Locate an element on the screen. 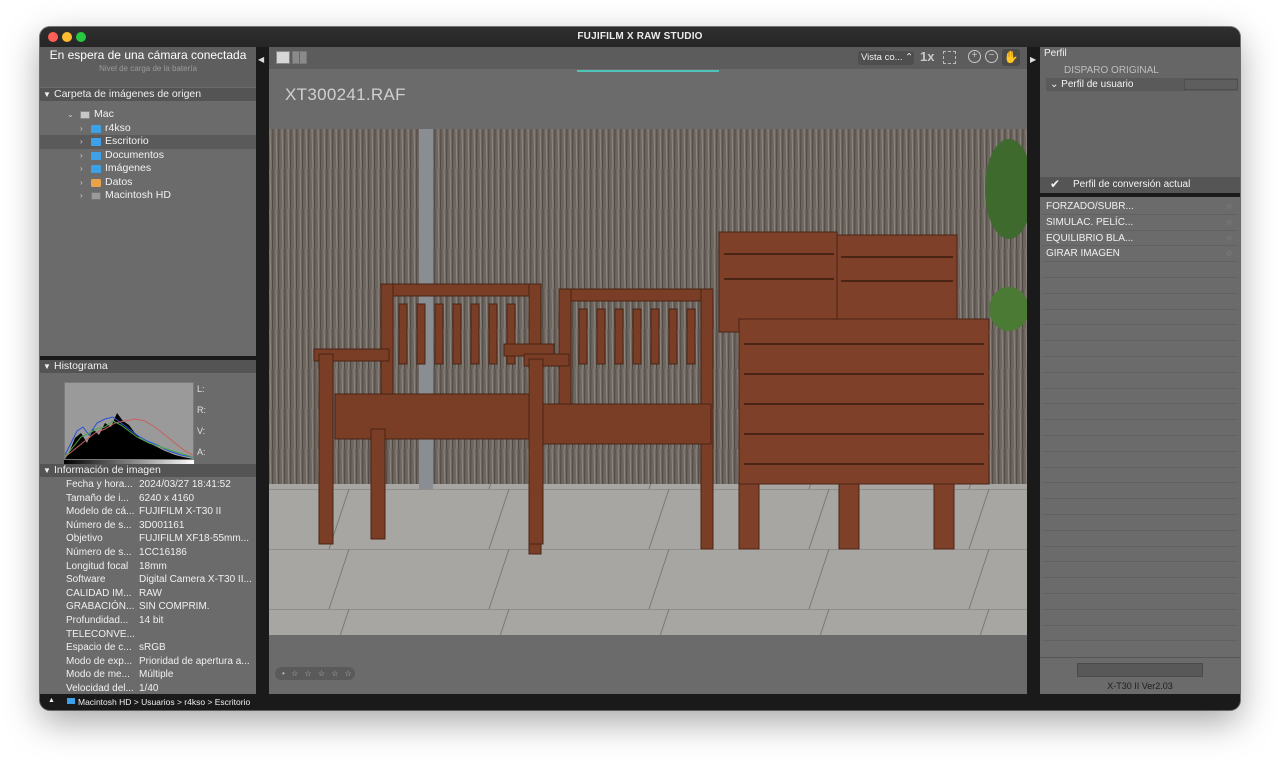  convert-button is located at coordinates (1140, 670).